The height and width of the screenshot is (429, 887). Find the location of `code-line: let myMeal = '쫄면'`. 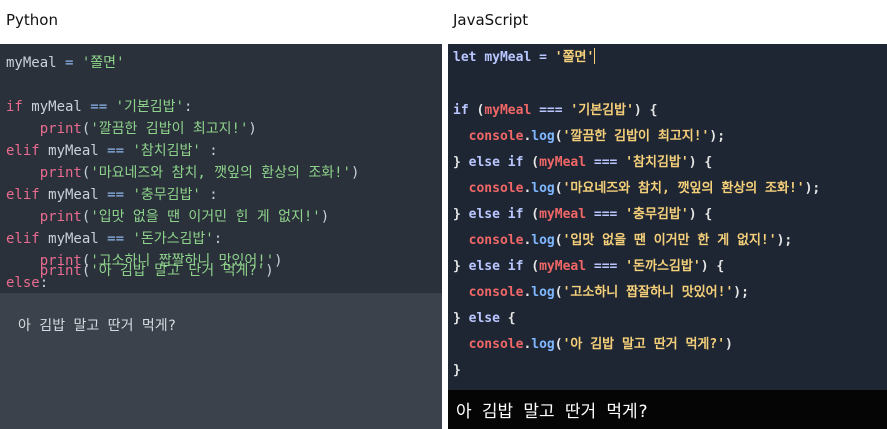

code-line: let myMeal = '쫄면' is located at coordinates (524, 56).